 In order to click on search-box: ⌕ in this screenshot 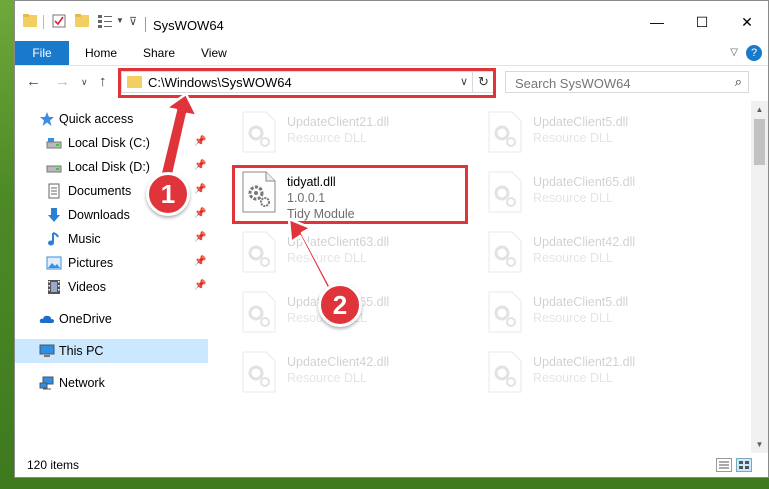, I will do `click(627, 82)`.